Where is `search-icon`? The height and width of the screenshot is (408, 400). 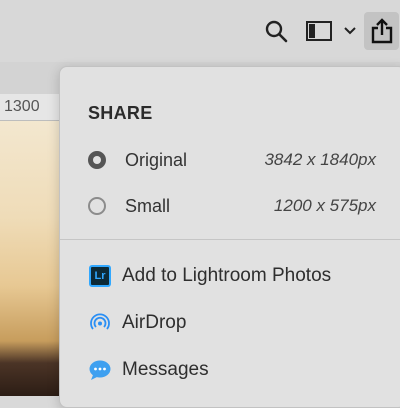 search-icon is located at coordinates (276, 31).